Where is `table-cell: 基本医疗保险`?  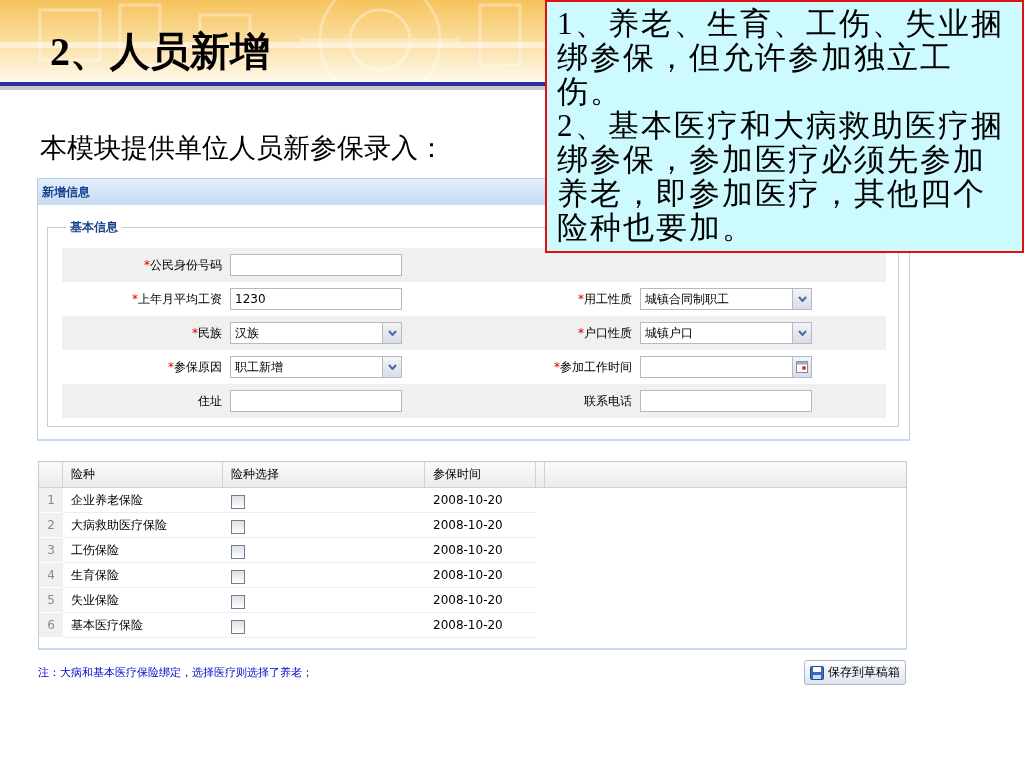
table-cell: 基本医疗保险 is located at coordinates (143, 625).